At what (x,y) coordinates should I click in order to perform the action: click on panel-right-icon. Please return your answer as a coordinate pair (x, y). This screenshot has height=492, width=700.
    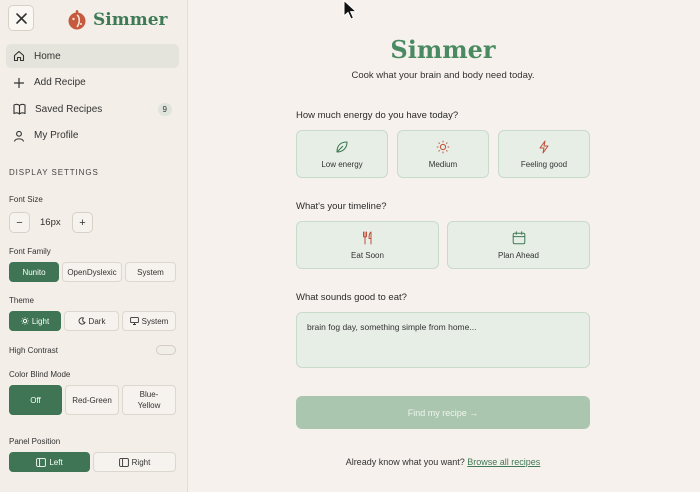
    Looking at the image, I should click on (123, 462).